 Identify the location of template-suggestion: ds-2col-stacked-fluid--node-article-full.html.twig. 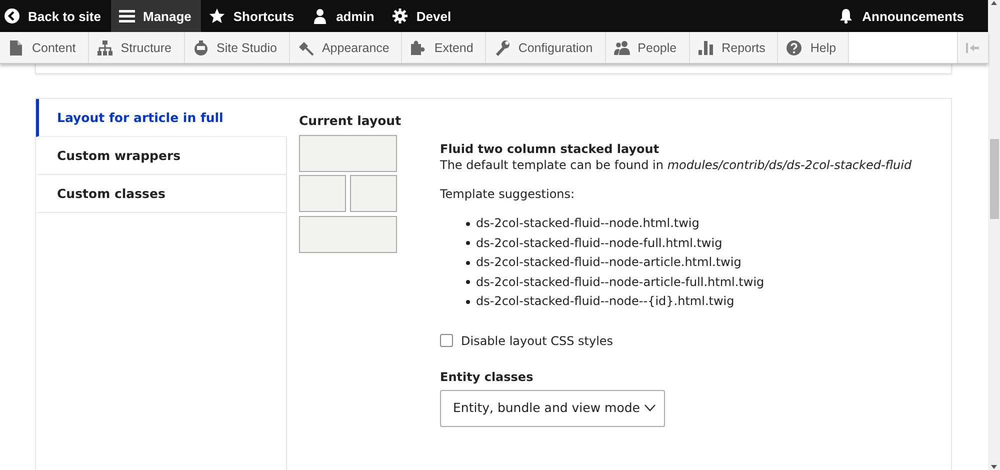
(620, 282).